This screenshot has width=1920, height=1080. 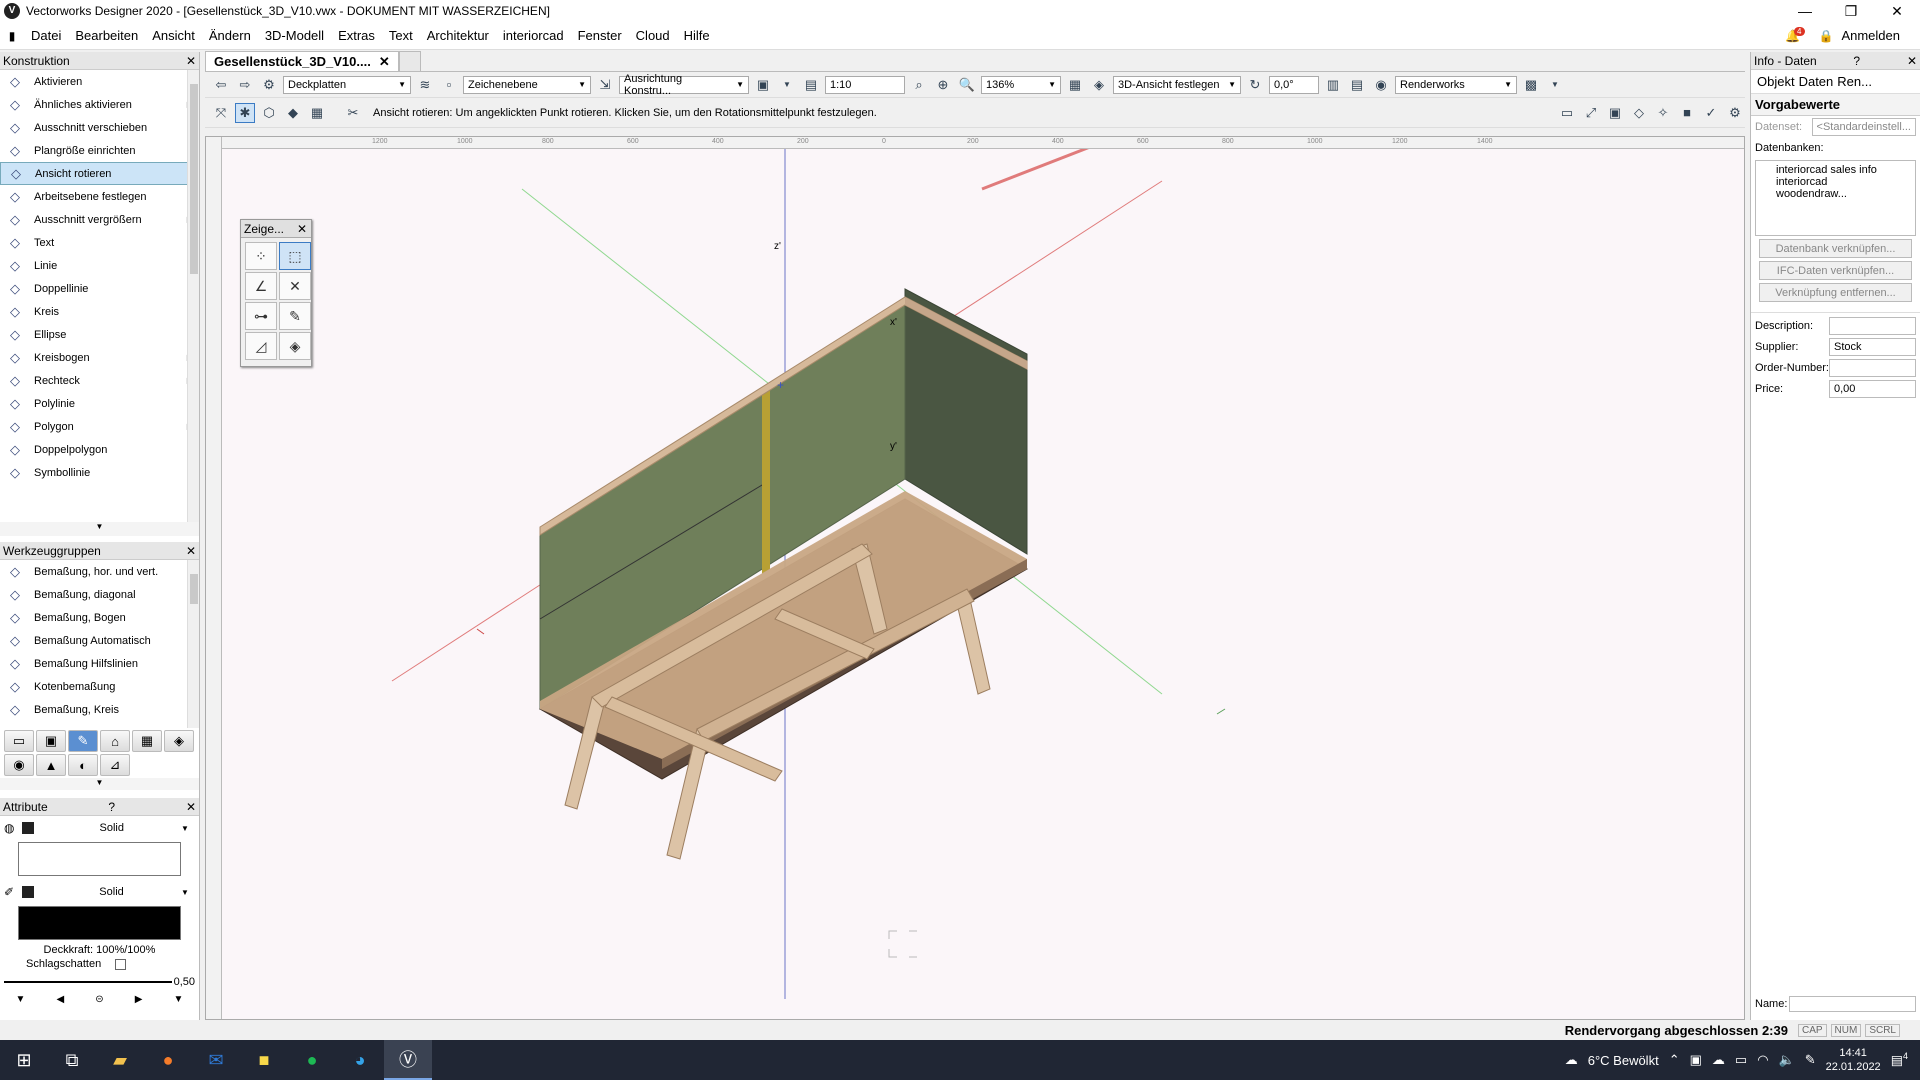 I want to click on toolsets-tool: ◇ Bemaßung, Bogen, so click(x=99, y=617).